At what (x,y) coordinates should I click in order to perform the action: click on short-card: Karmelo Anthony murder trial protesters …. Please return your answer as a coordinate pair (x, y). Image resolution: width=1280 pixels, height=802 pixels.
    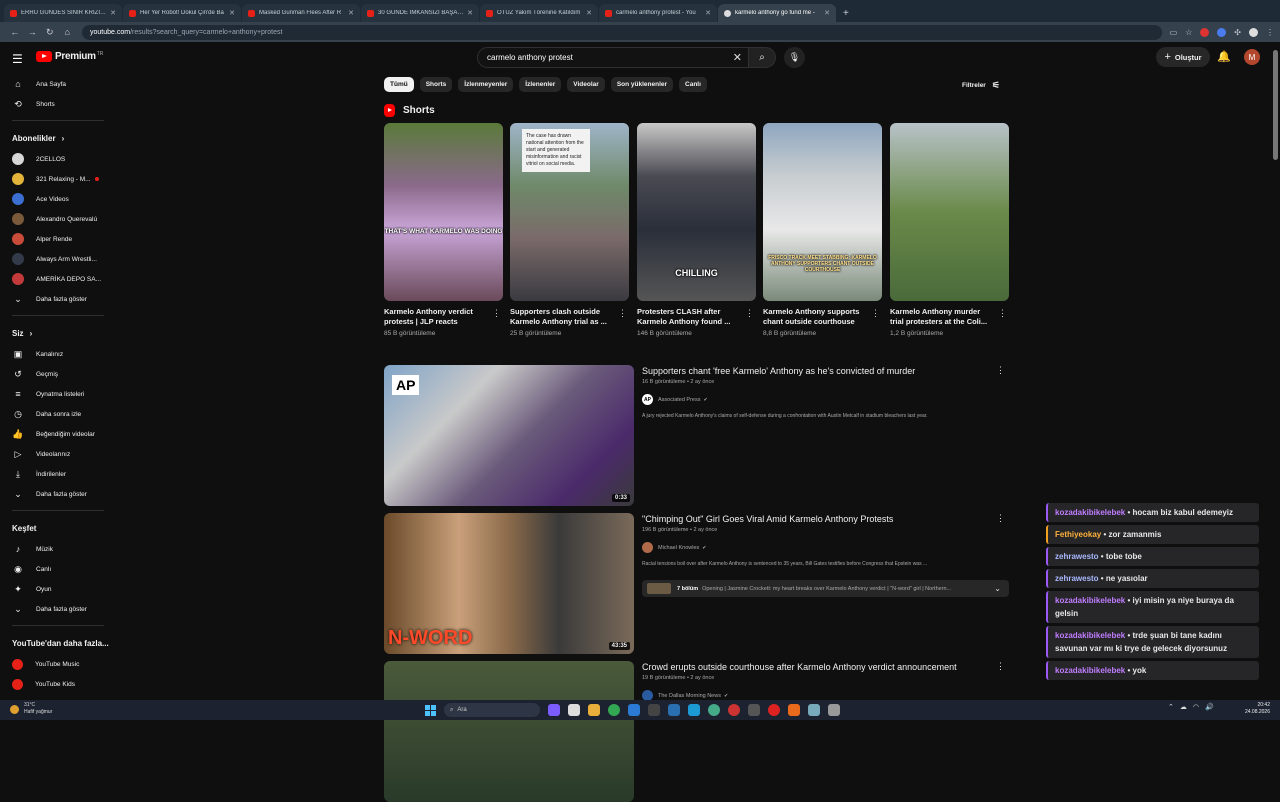
    Looking at the image, I should click on (949, 230).